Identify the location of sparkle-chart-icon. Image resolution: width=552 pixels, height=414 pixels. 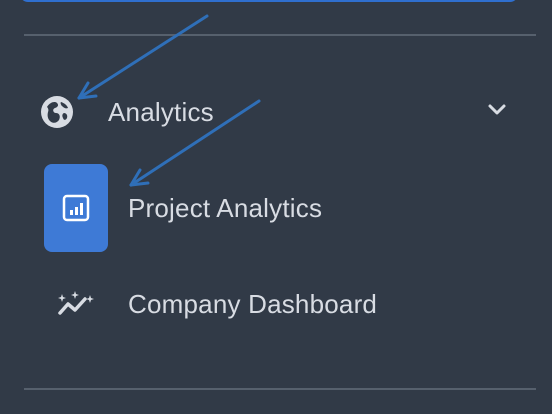
(76, 303).